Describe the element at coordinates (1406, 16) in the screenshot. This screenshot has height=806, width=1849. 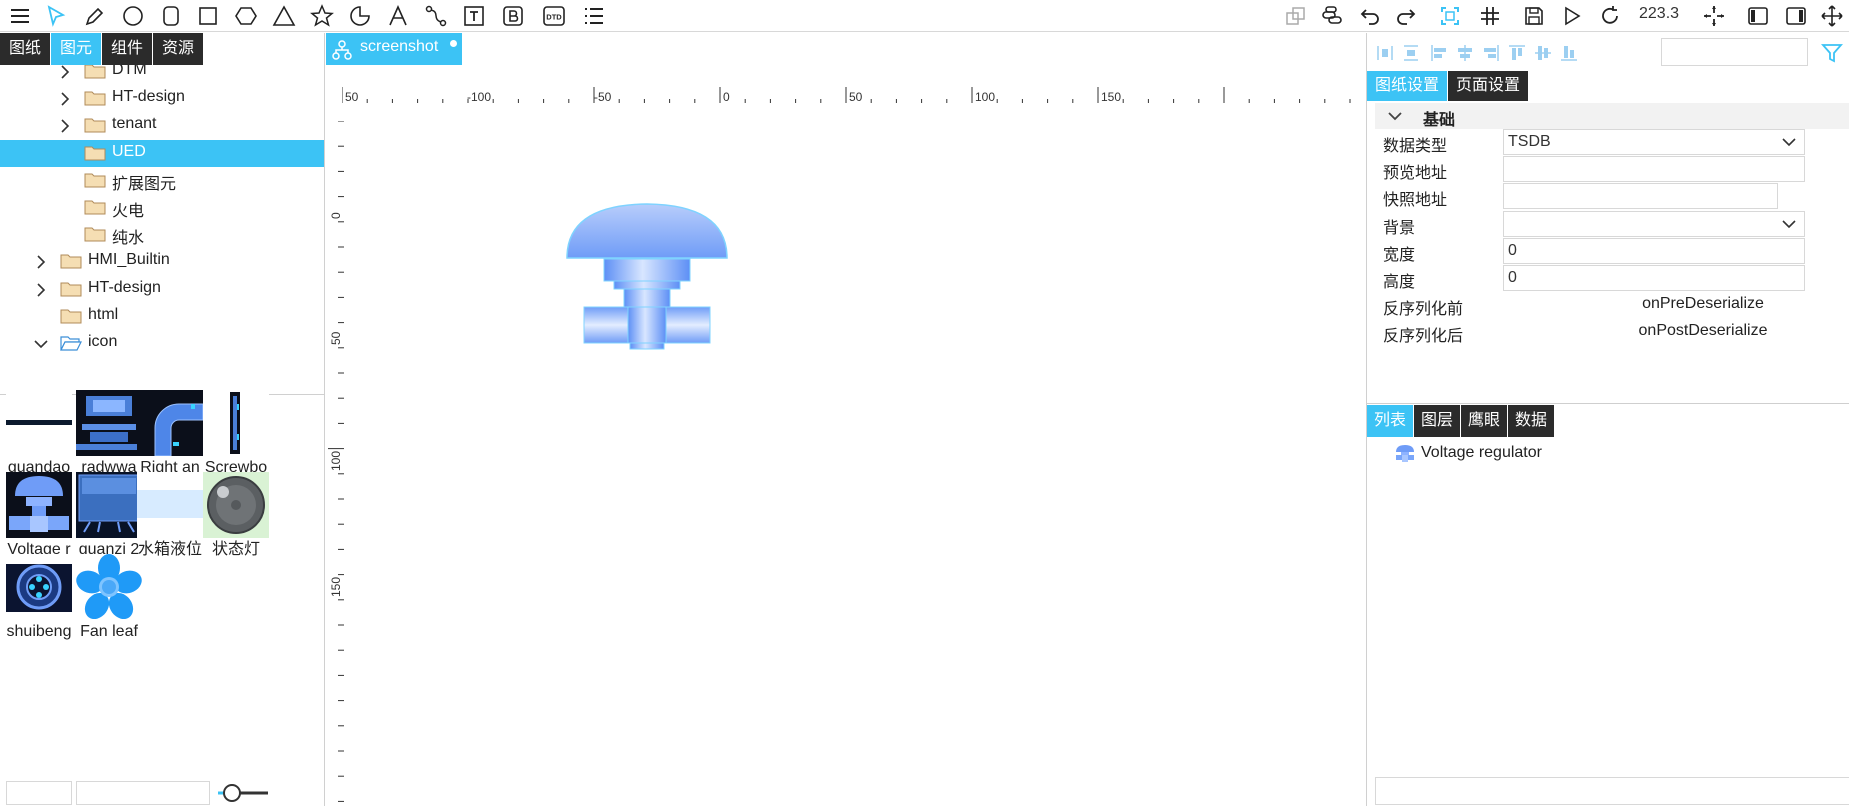
I see `redo-tool` at that location.